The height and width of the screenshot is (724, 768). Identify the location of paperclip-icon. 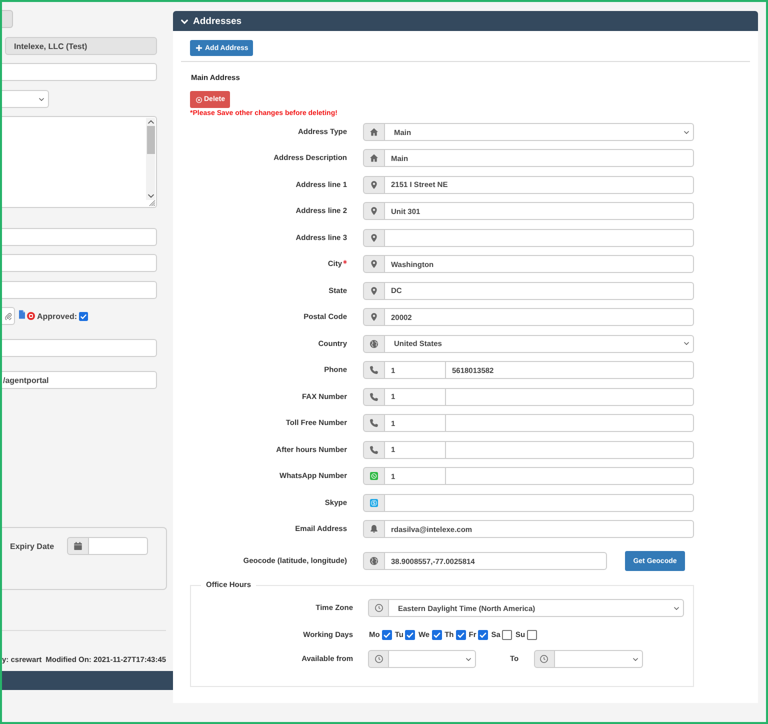
(8, 316).